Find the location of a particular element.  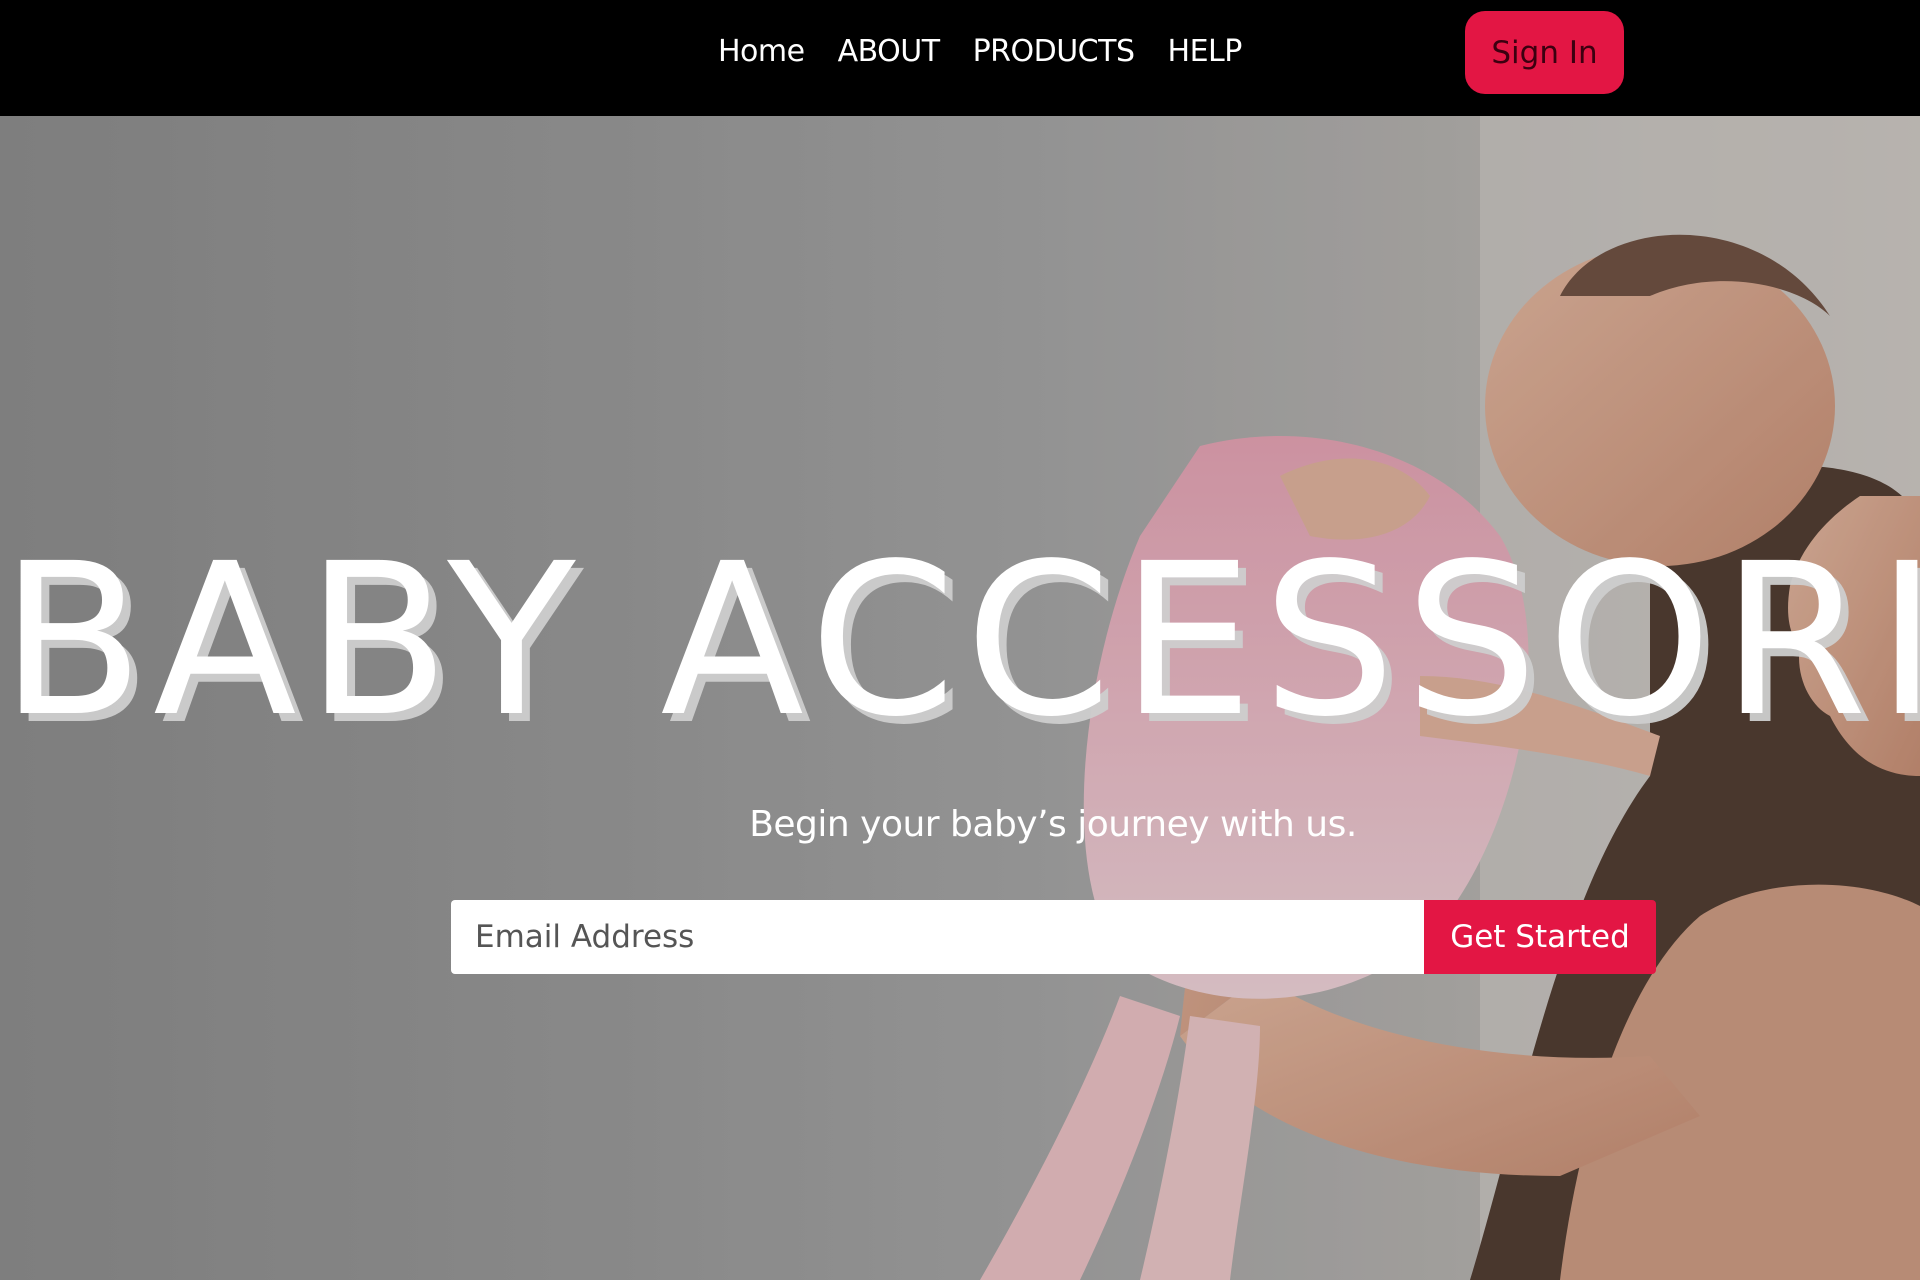

email-signup-form: Get Started is located at coordinates (1053, 937).